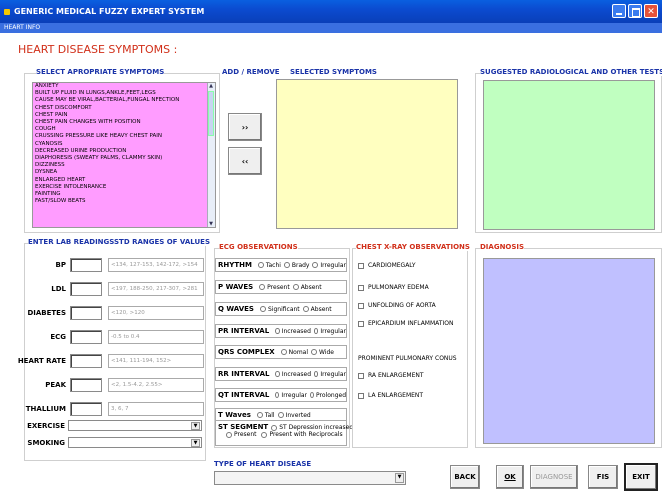 The image size is (662, 494). Describe the element at coordinates (296, 331) in the screenshot. I see `ecg-option: Increased` at that location.